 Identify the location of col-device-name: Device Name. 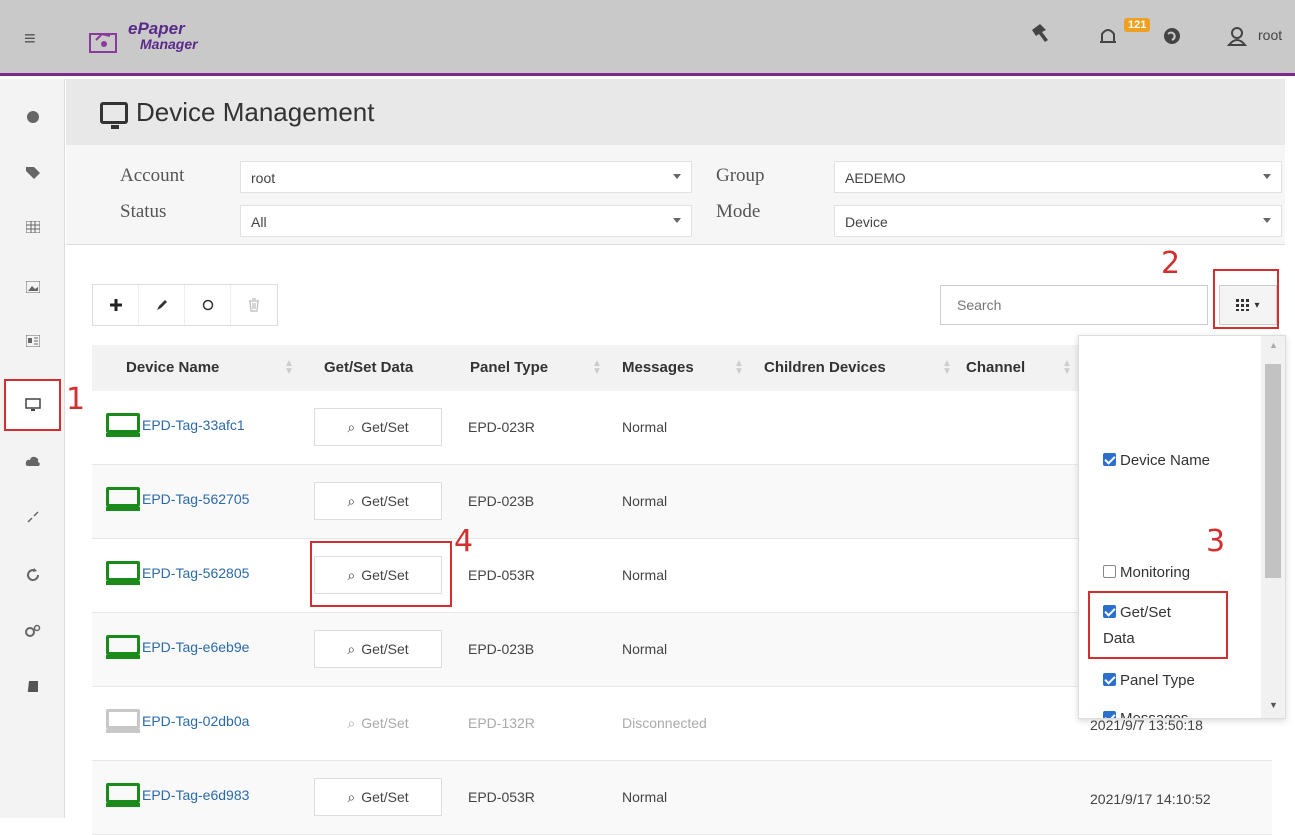
(172, 367).